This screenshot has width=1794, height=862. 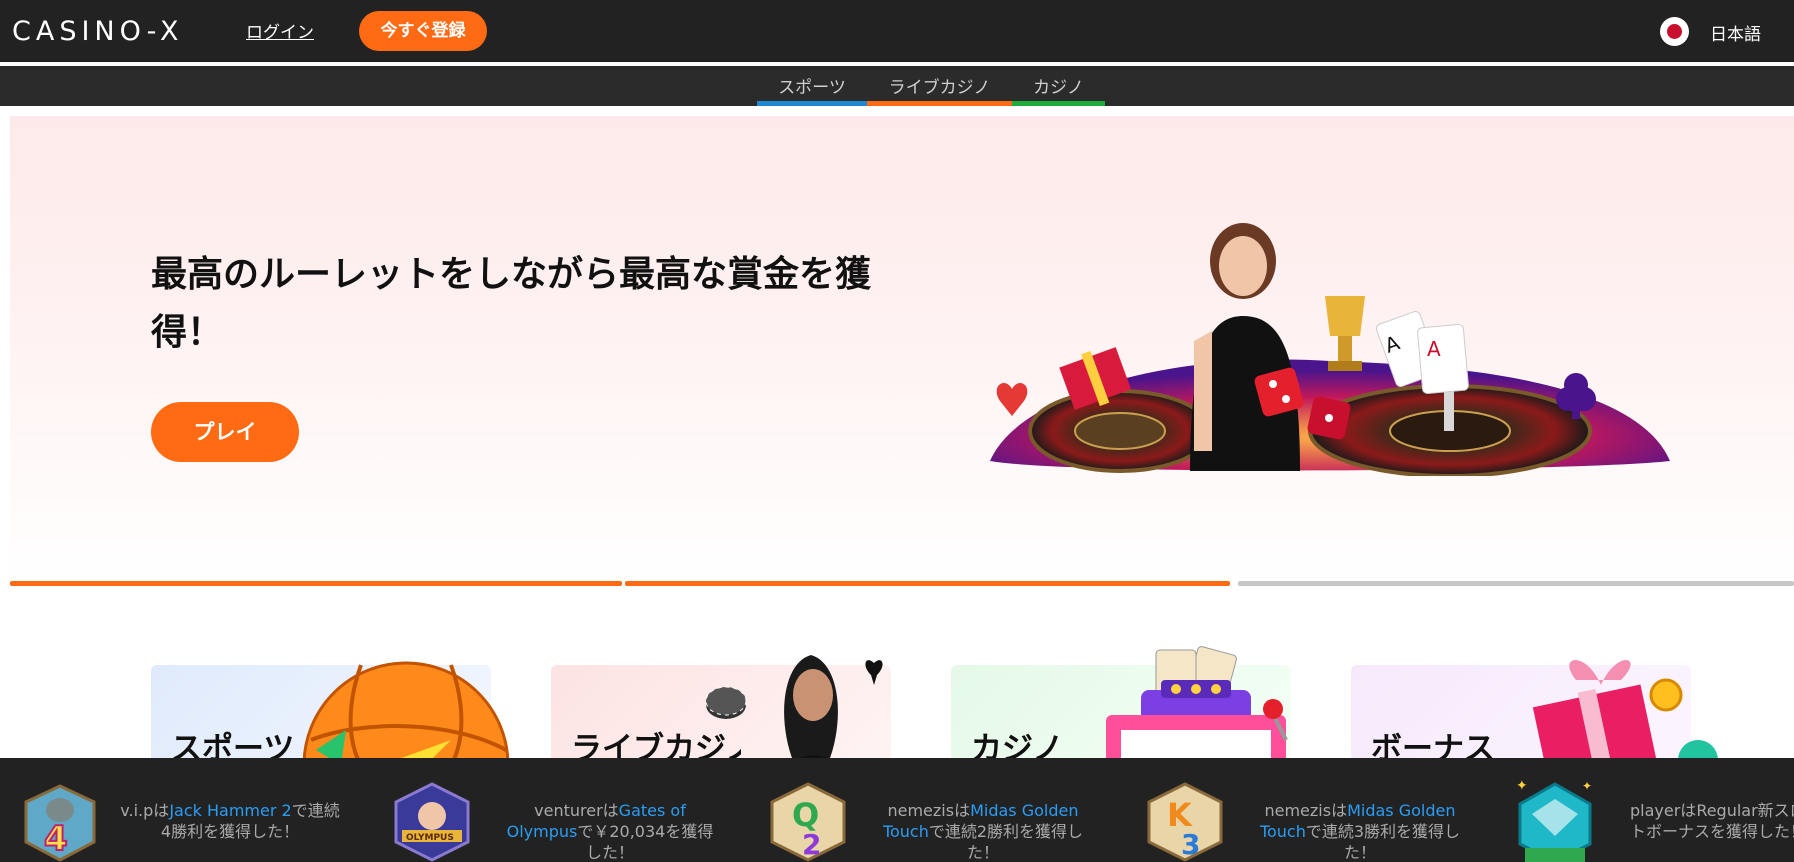 What do you see at coordinates (1434, 349) in the screenshot?
I see `svg-text: A` at bounding box center [1434, 349].